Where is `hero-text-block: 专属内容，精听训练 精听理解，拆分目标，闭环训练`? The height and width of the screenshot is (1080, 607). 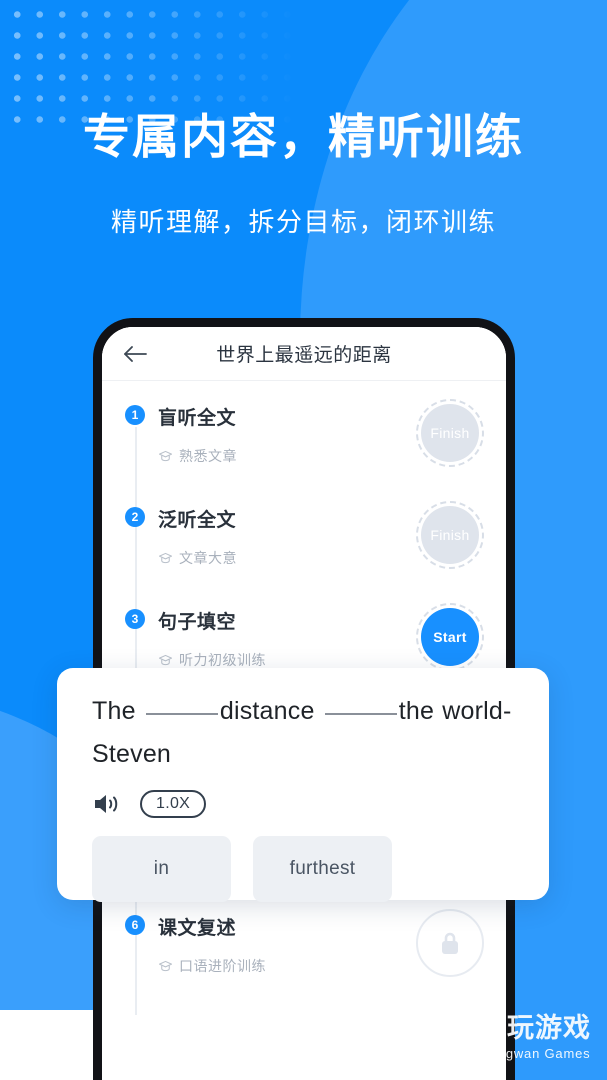 hero-text-block: 专属内容，精听训练 精听理解，拆分目标，闭环训练 is located at coordinates (303, 174).